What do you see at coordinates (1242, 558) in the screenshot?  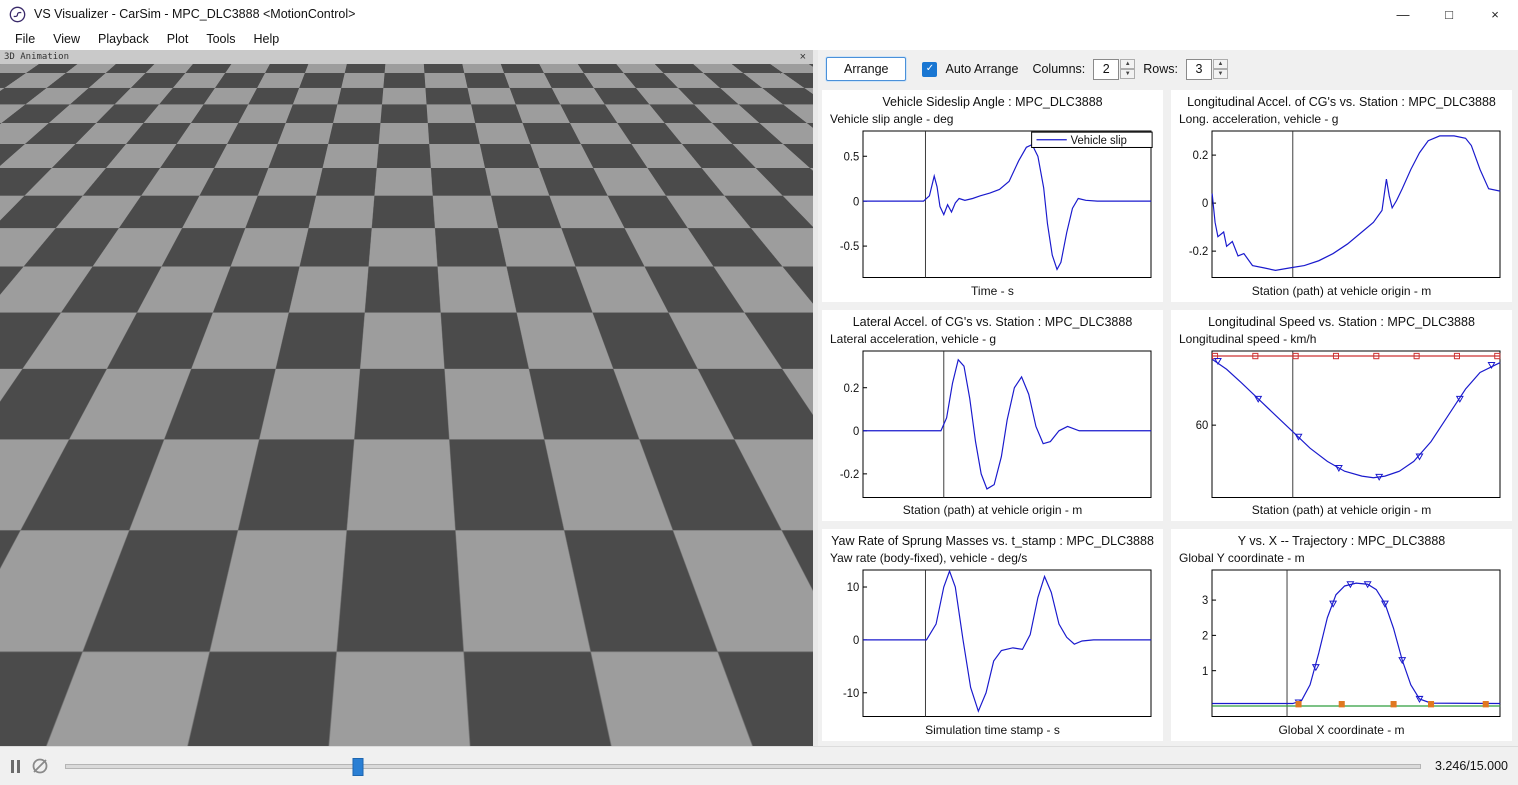 I see `chart-y-axis-title: Global Y coordinate - m` at bounding box center [1242, 558].